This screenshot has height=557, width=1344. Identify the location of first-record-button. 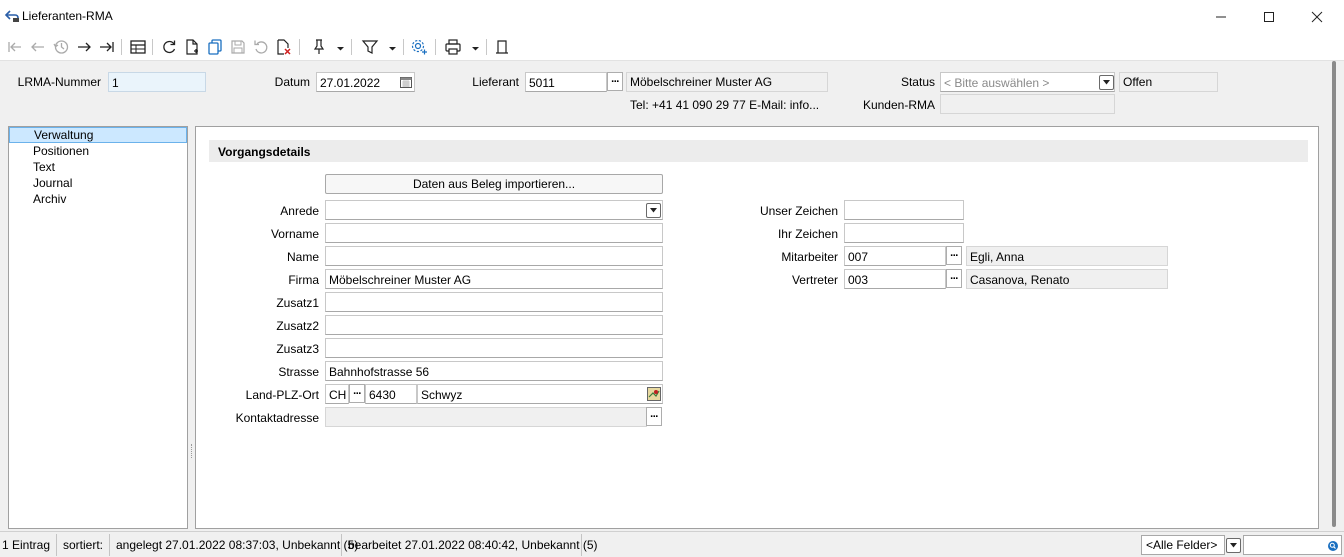
(15, 47).